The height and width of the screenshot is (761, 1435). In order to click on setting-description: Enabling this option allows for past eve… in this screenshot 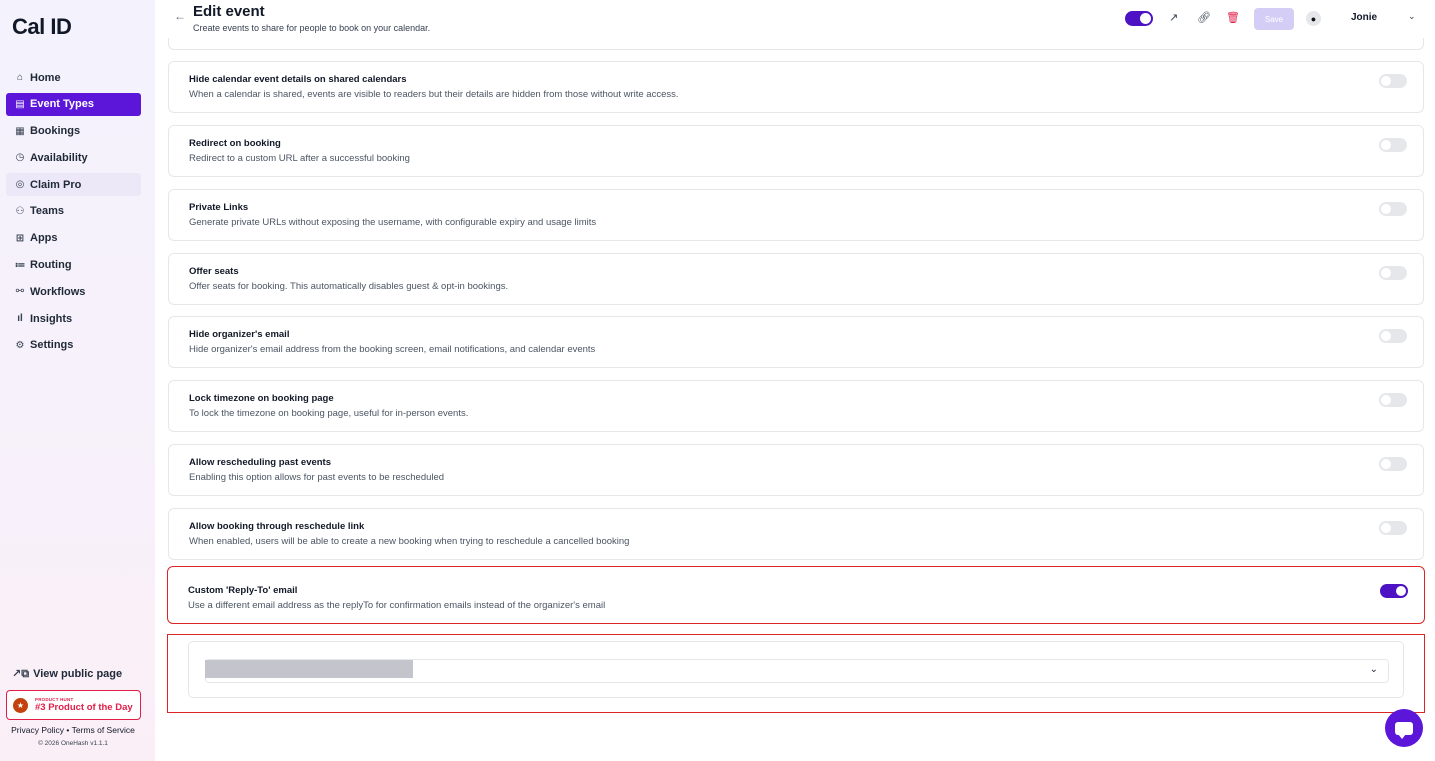, I will do `click(317, 477)`.